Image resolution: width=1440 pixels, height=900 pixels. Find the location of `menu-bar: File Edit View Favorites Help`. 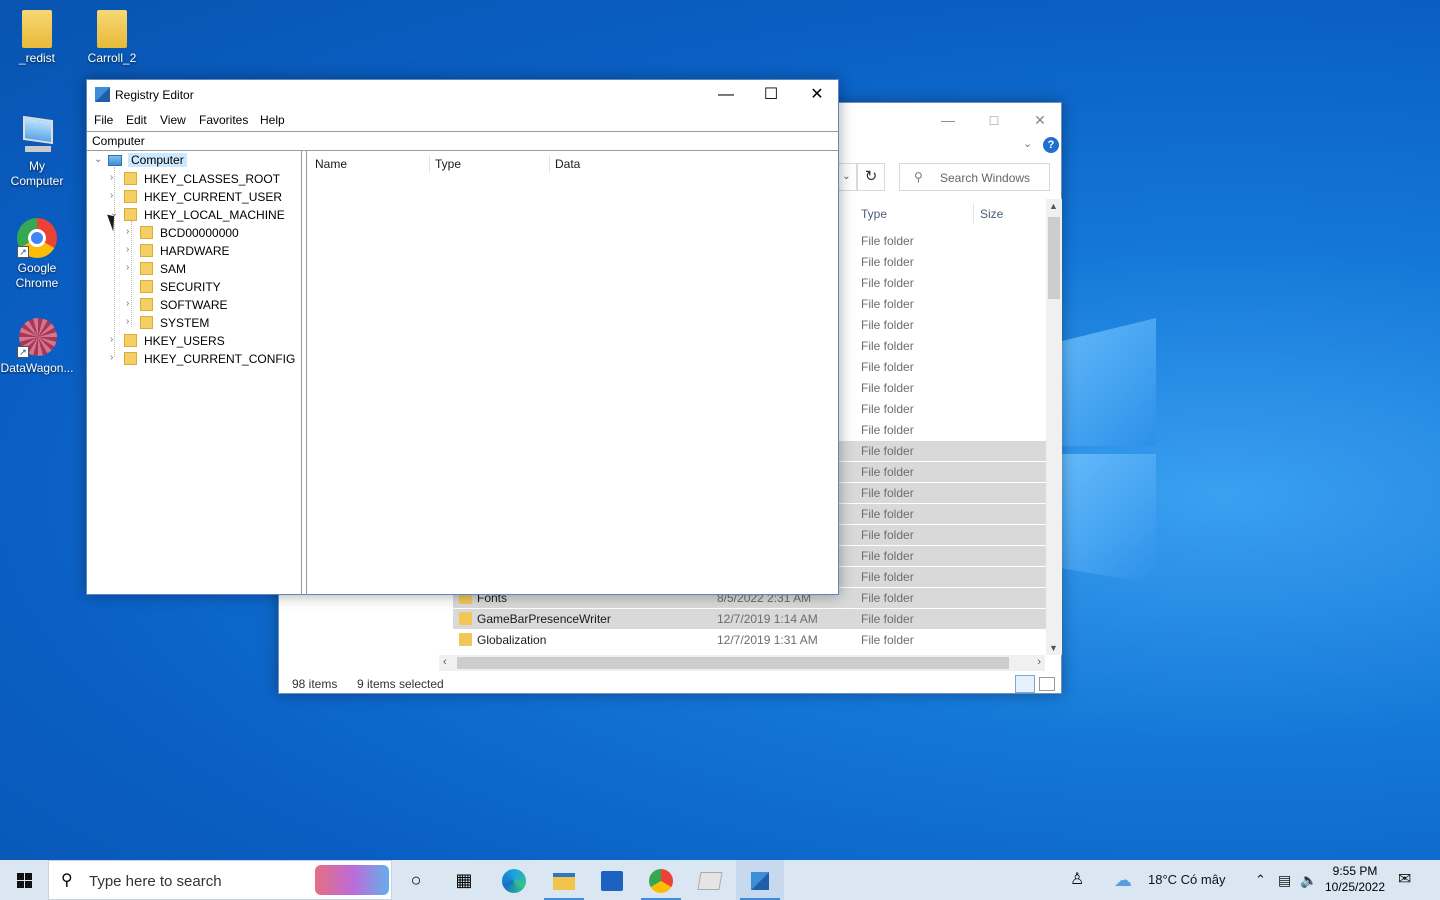

menu-bar: File Edit View Favorites Help is located at coordinates (462, 120).